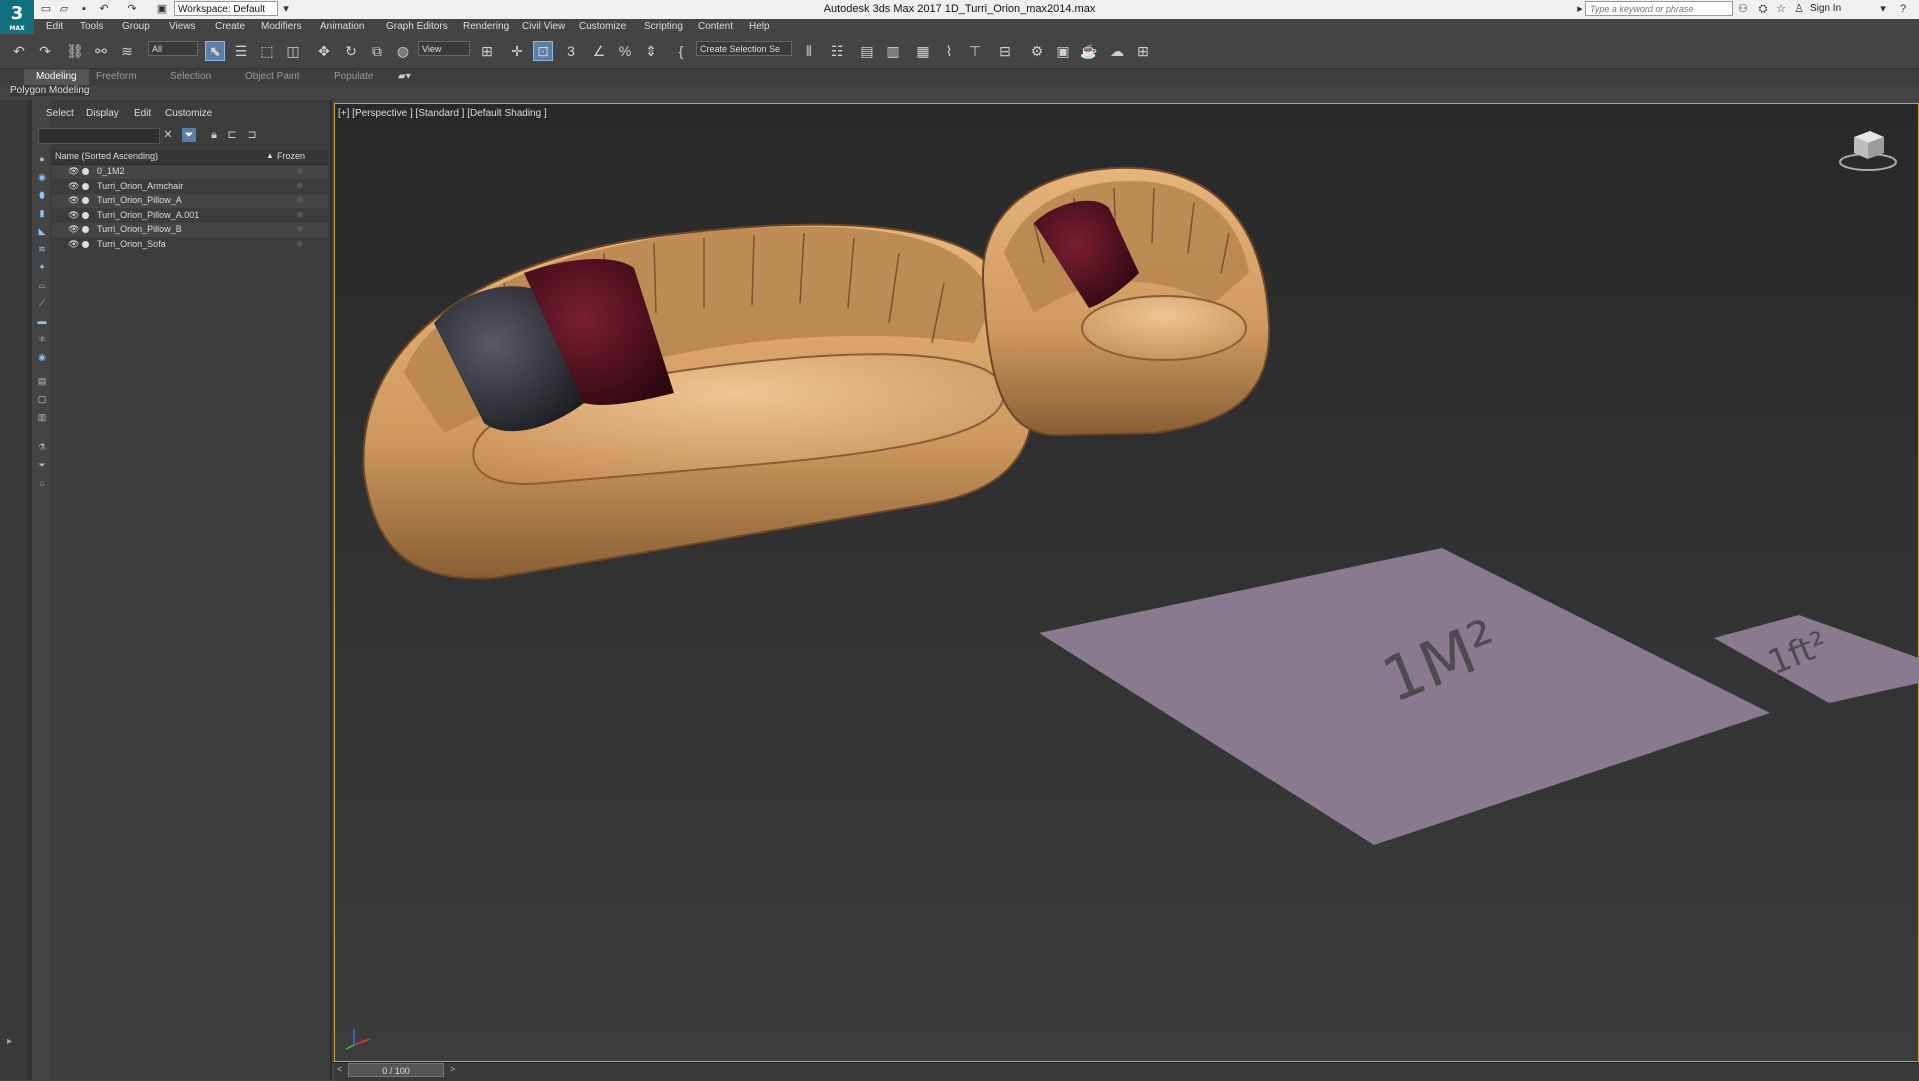 Image resolution: width=1919 pixels, height=1081 pixels. Describe the element at coordinates (663, 26) in the screenshot. I see `menu-scripting: Scripting` at that location.